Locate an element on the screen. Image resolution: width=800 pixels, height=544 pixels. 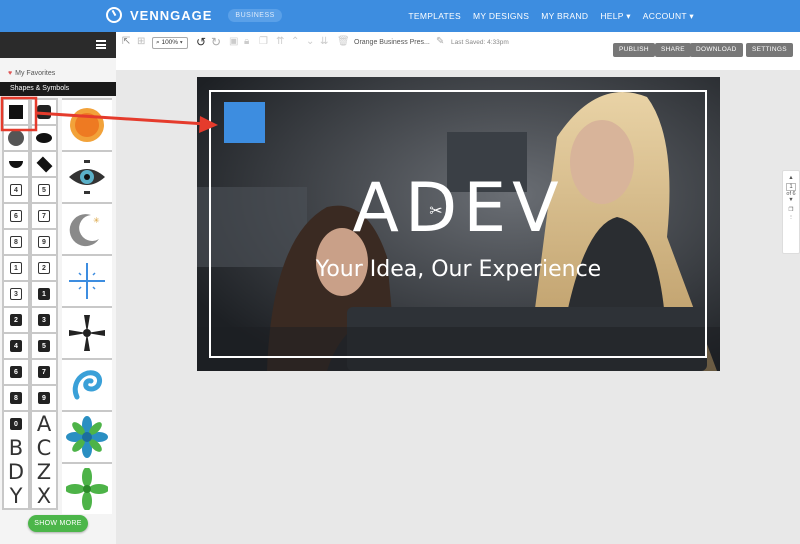
annotation-overlay is located at coordinates (109, 114).